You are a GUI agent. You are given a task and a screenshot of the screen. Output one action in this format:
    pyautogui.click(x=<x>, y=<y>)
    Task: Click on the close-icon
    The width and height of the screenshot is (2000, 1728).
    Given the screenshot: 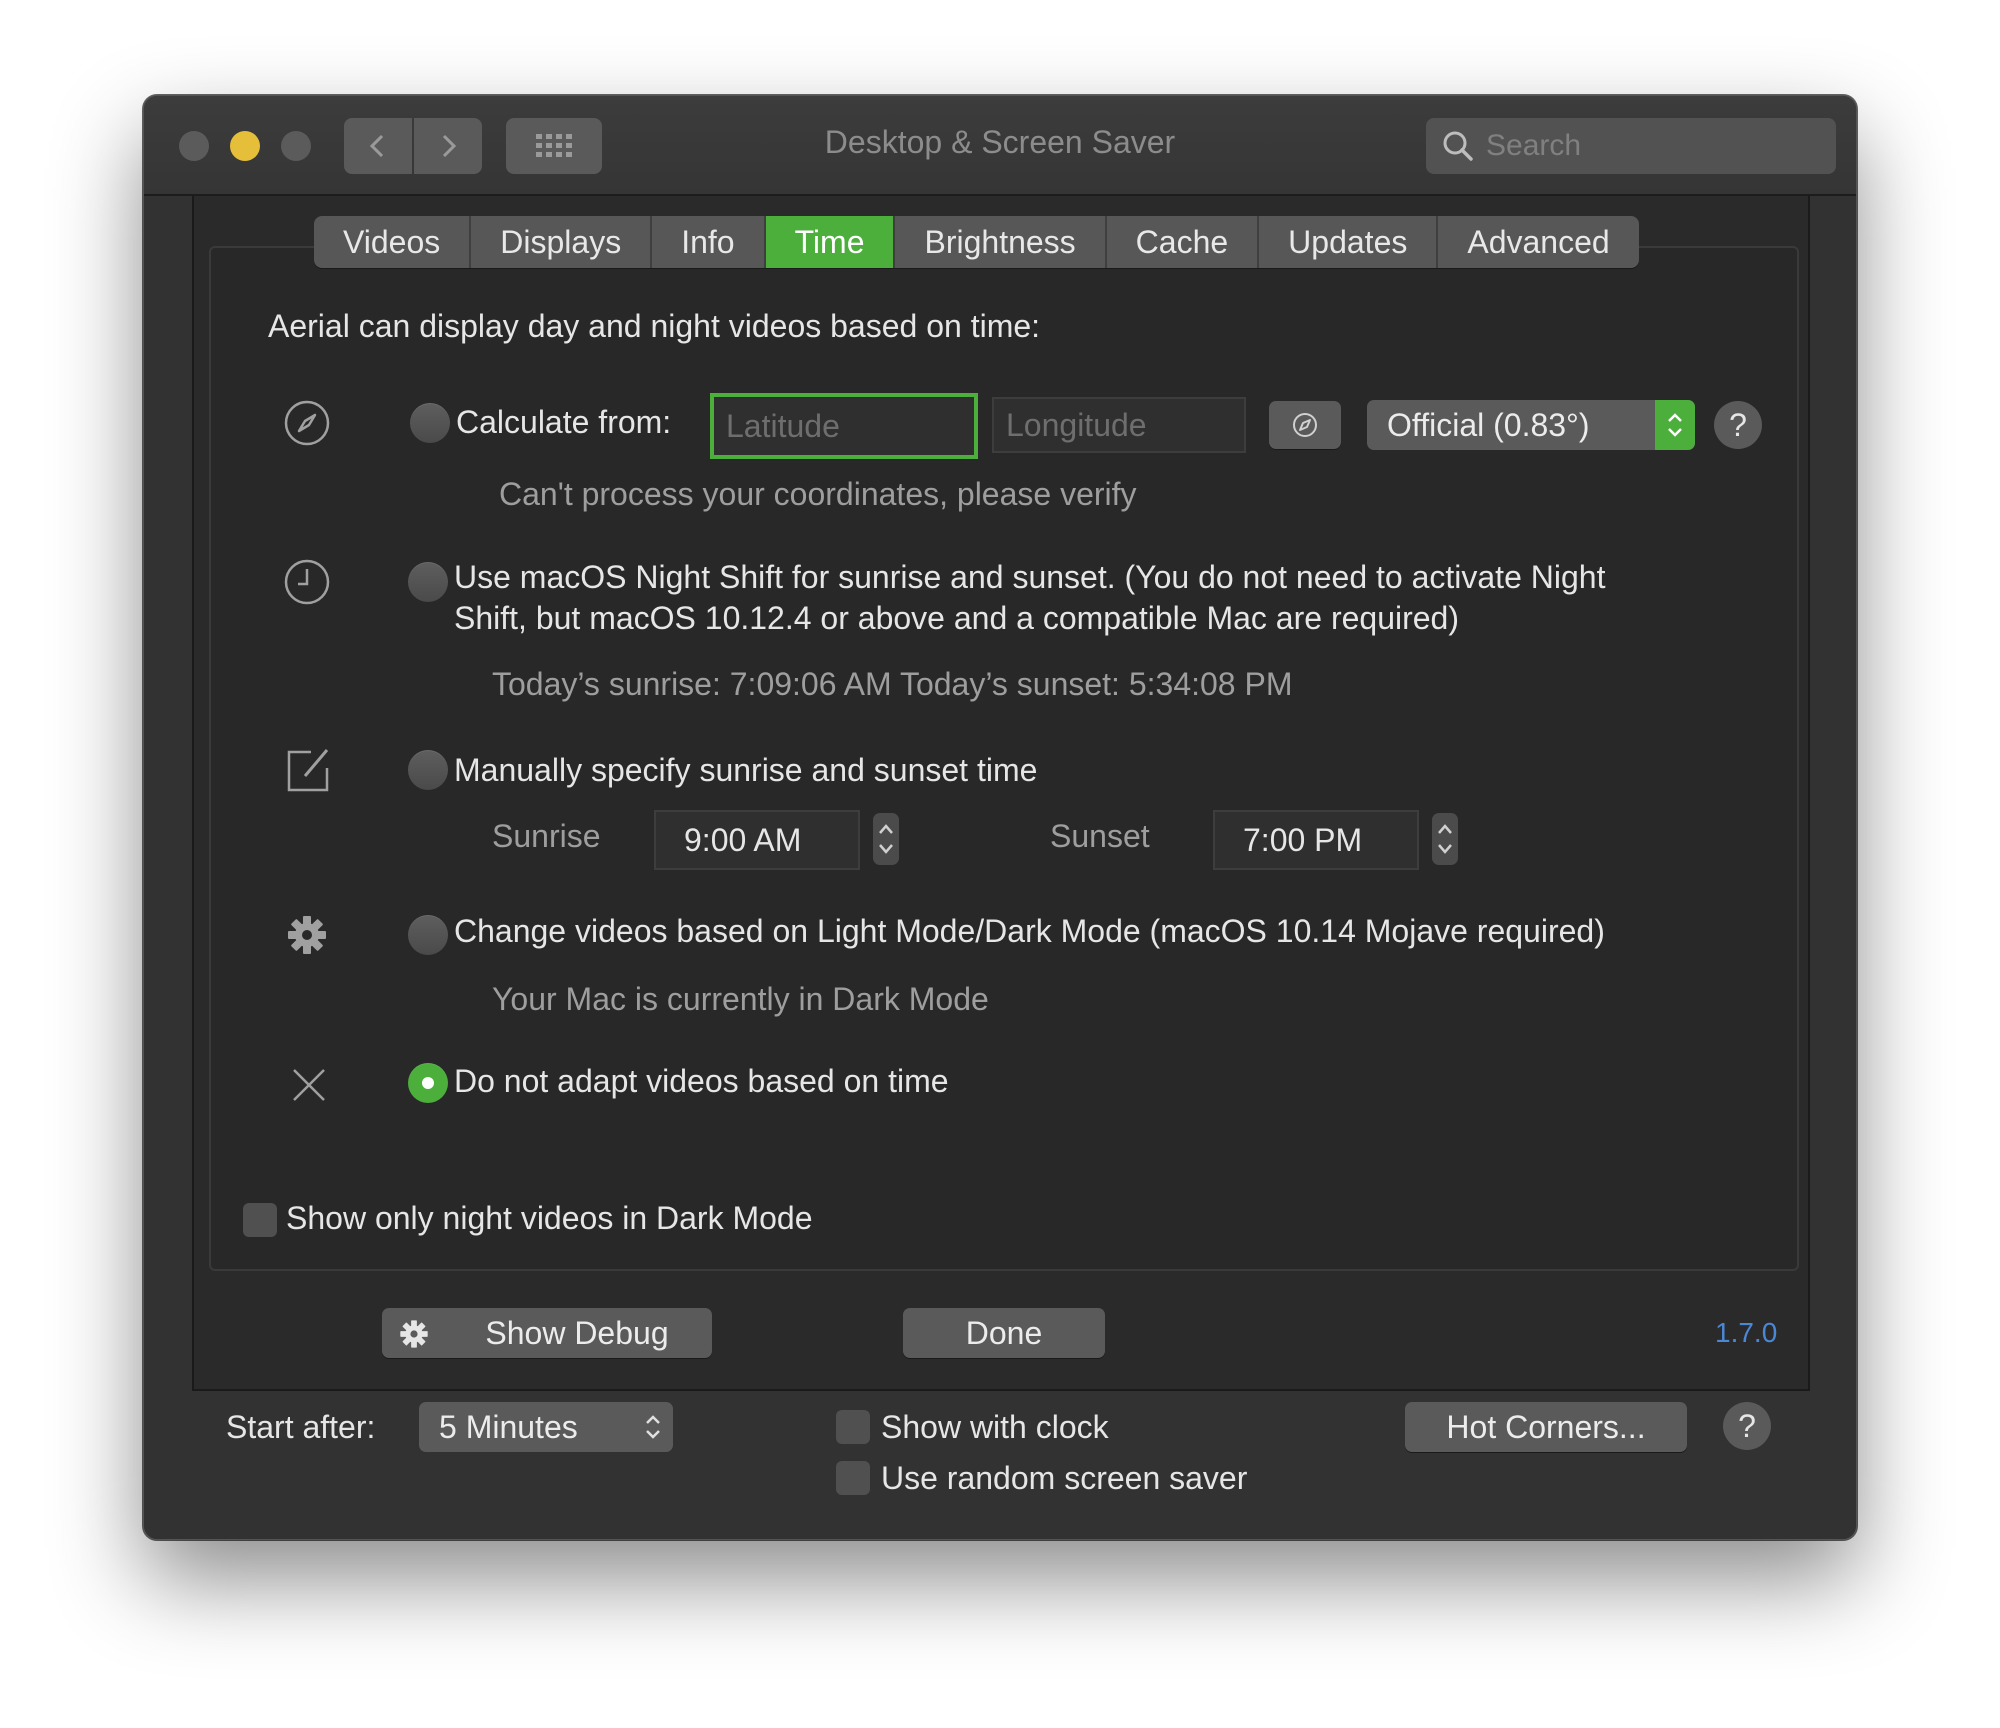 What is the action you would take?
    pyautogui.click(x=309, y=1085)
    